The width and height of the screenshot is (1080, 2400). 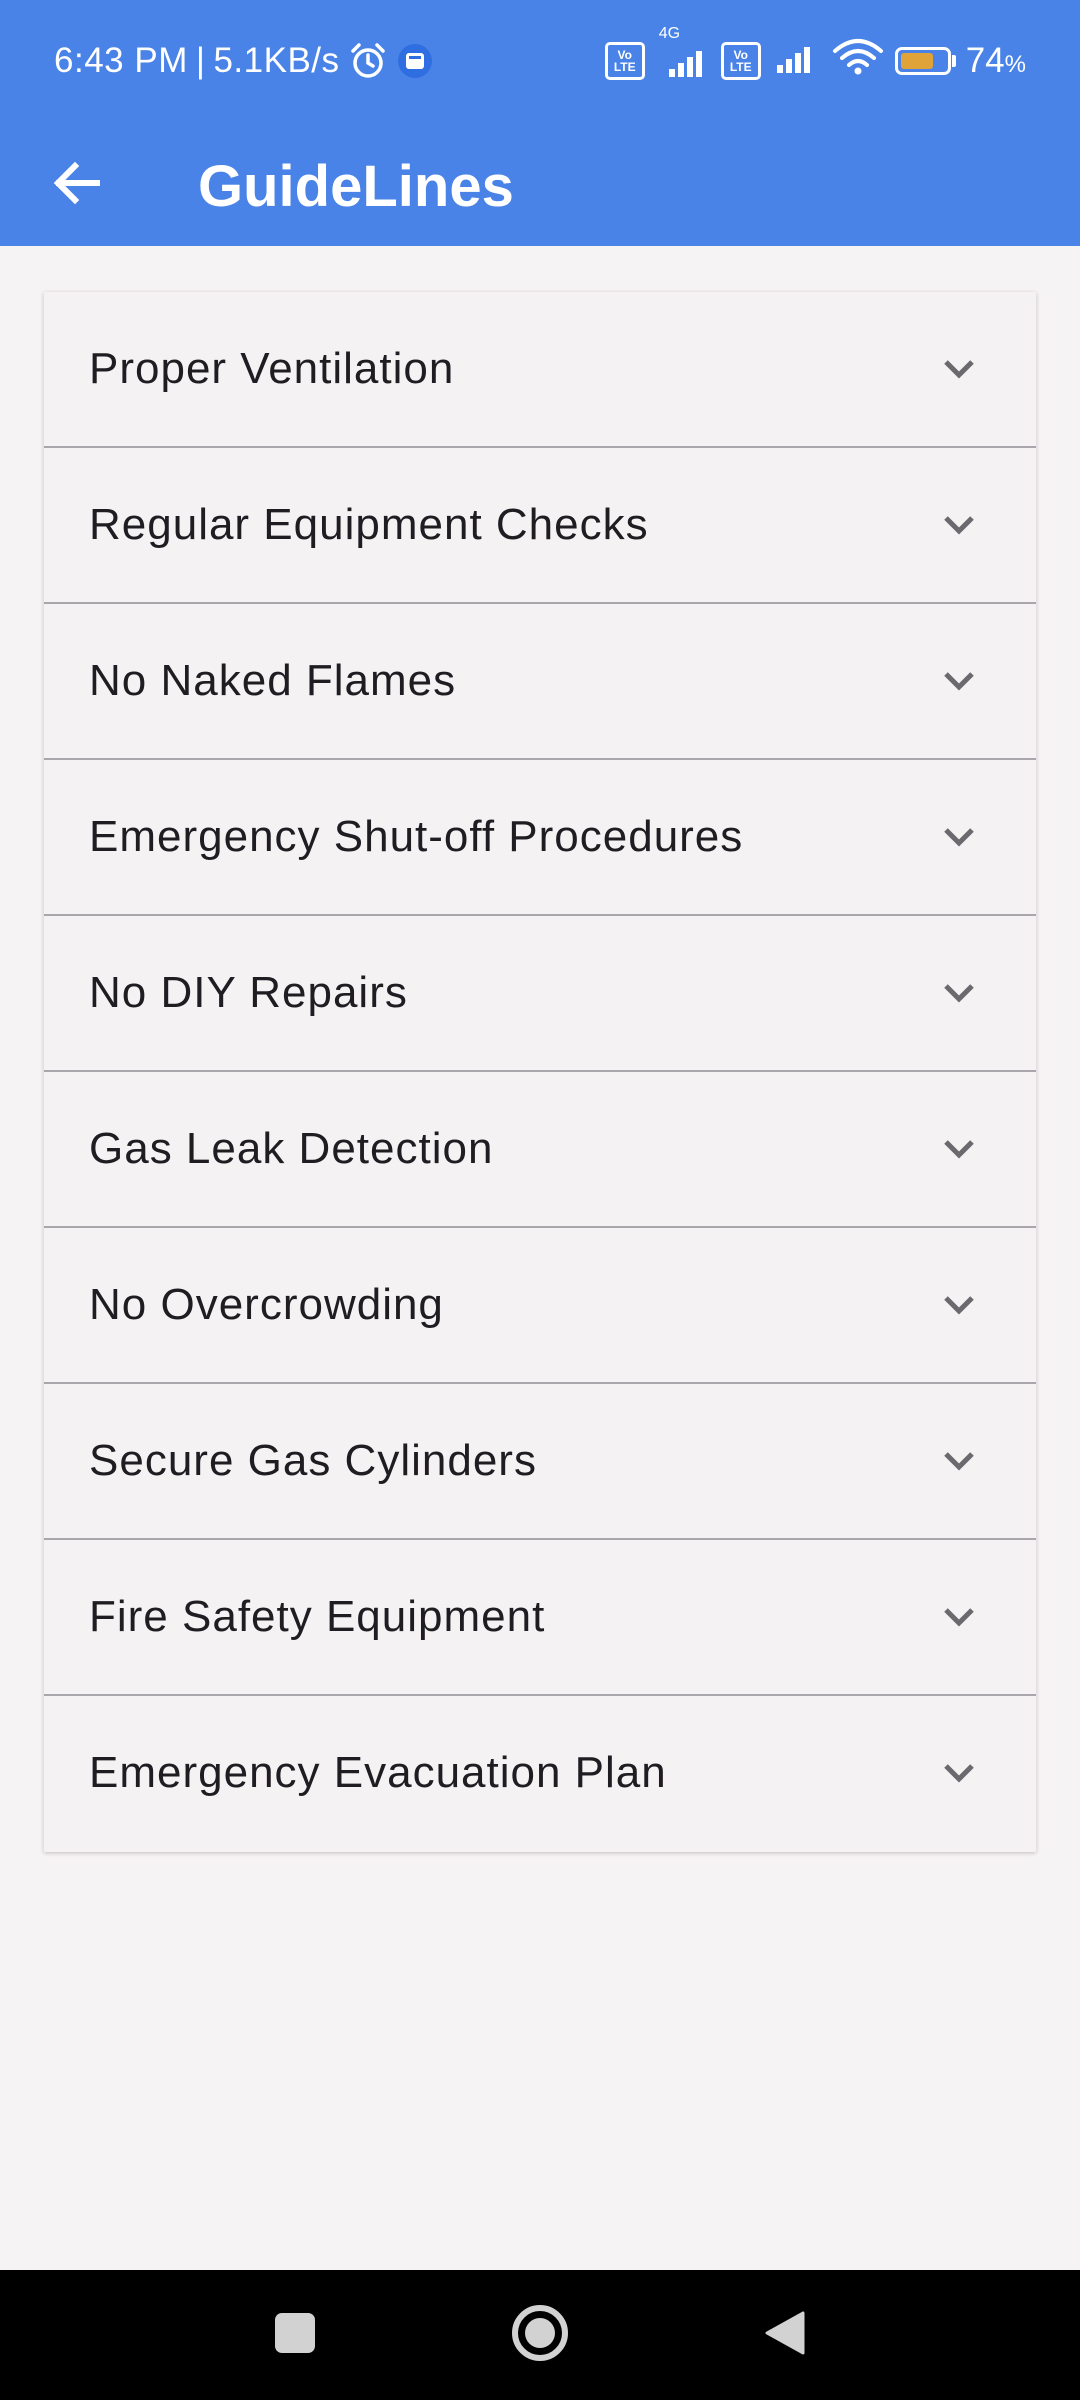 What do you see at coordinates (415, 61) in the screenshot?
I see `app-notification-icon` at bounding box center [415, 61].